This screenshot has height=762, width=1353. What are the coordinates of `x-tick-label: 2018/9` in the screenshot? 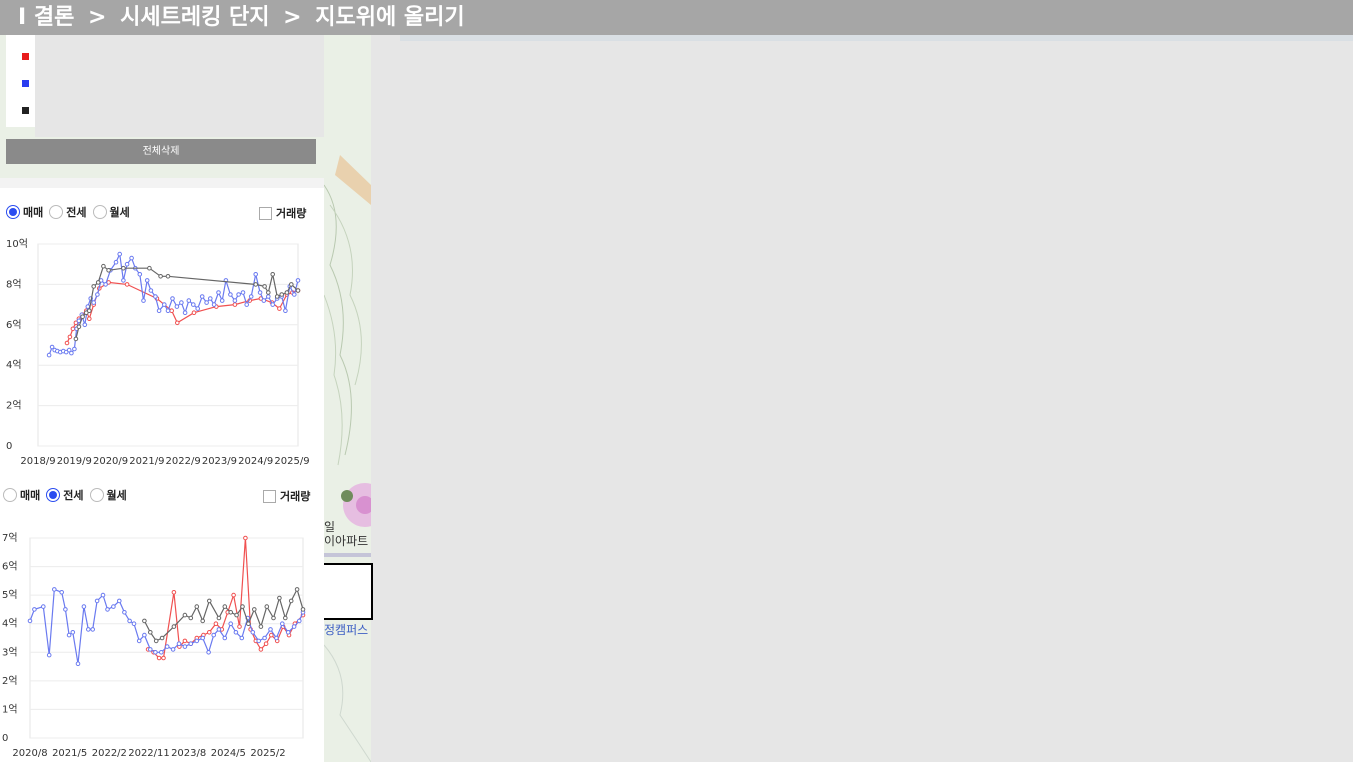 It's located at (37, 461).